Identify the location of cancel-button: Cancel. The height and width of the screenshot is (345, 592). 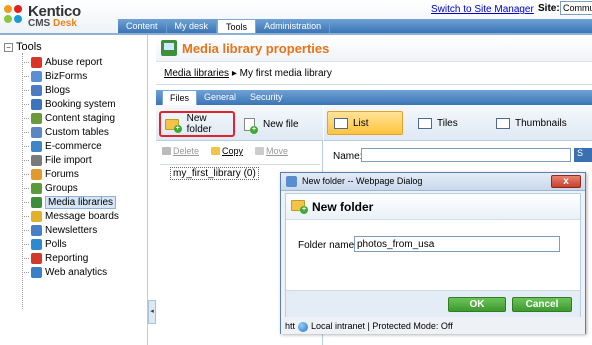
(542, 304).